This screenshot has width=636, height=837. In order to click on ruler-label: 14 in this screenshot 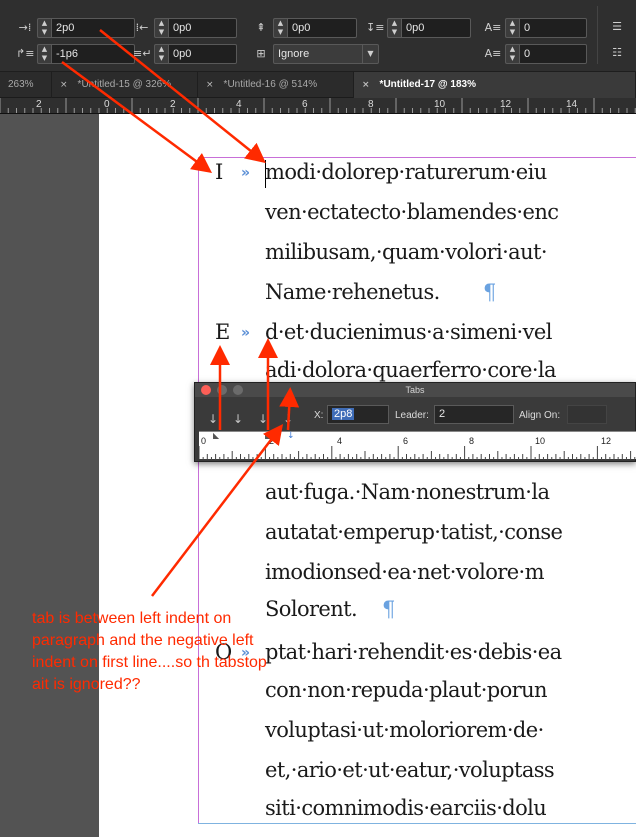, I will do `click(572, 104)`.